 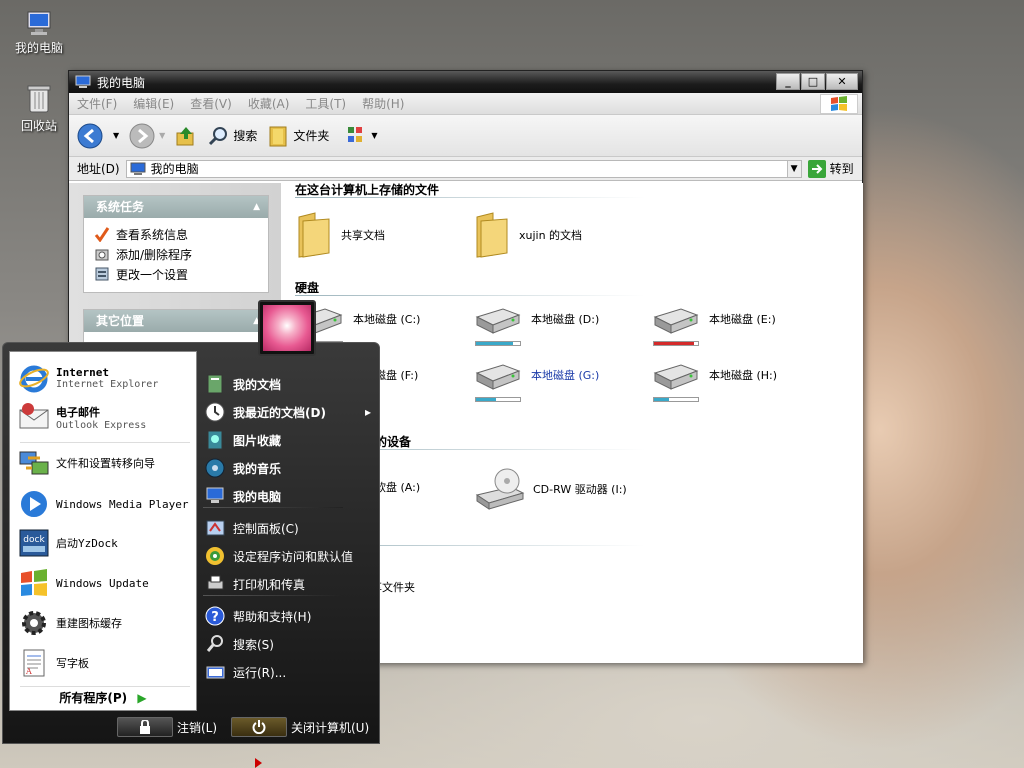 I want to click on address-dropdown-button: ▼, so click(x=793, y=168).